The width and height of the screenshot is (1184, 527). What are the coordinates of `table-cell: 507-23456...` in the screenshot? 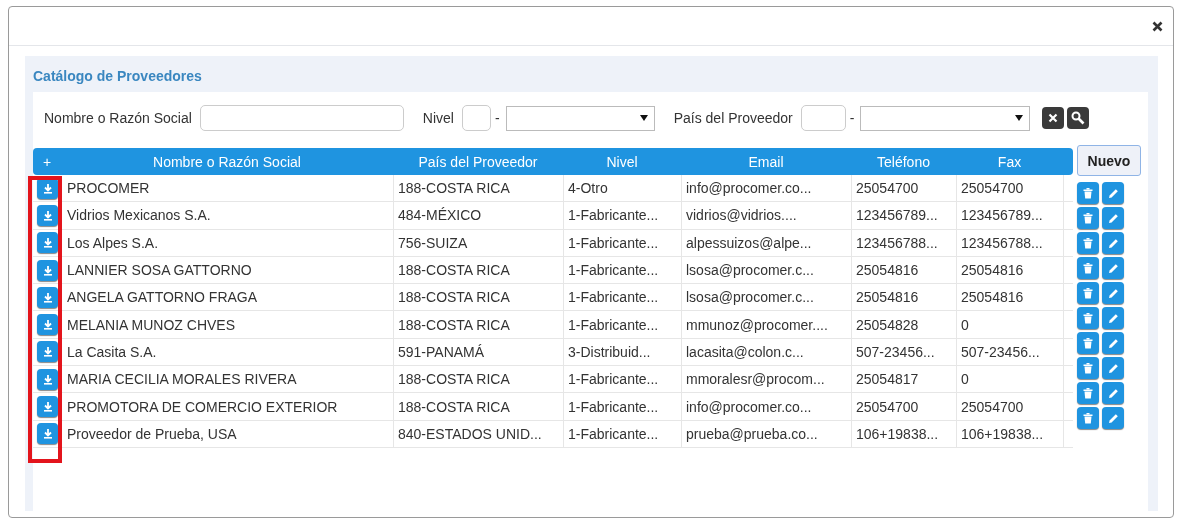 It's located at (903, 352).